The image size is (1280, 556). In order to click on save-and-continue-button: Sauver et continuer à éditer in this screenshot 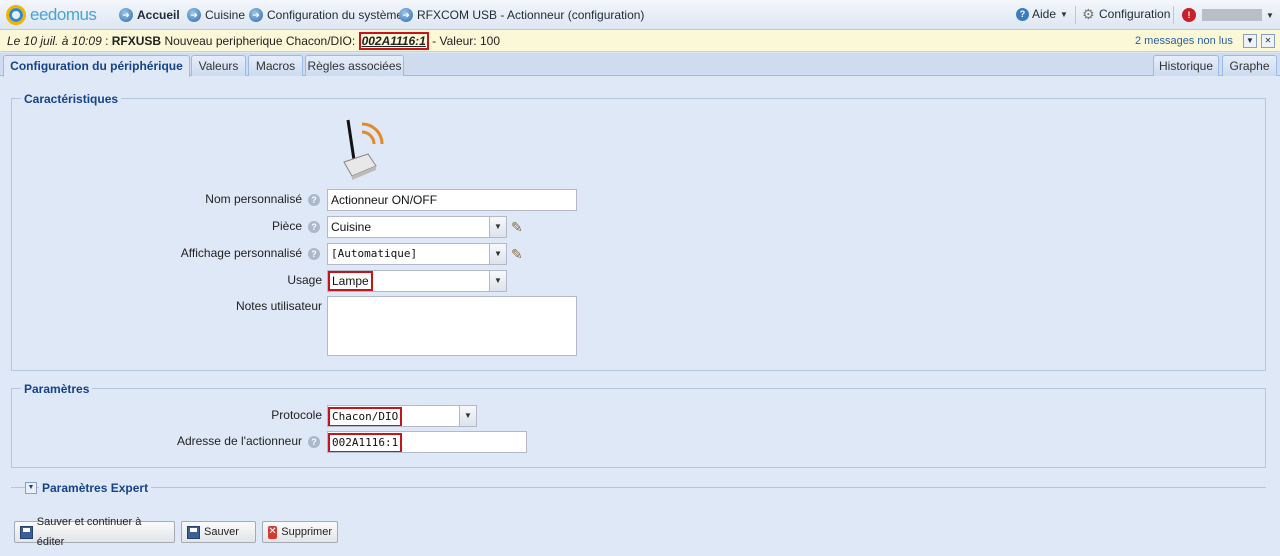, I will do `click(94, 532)`.